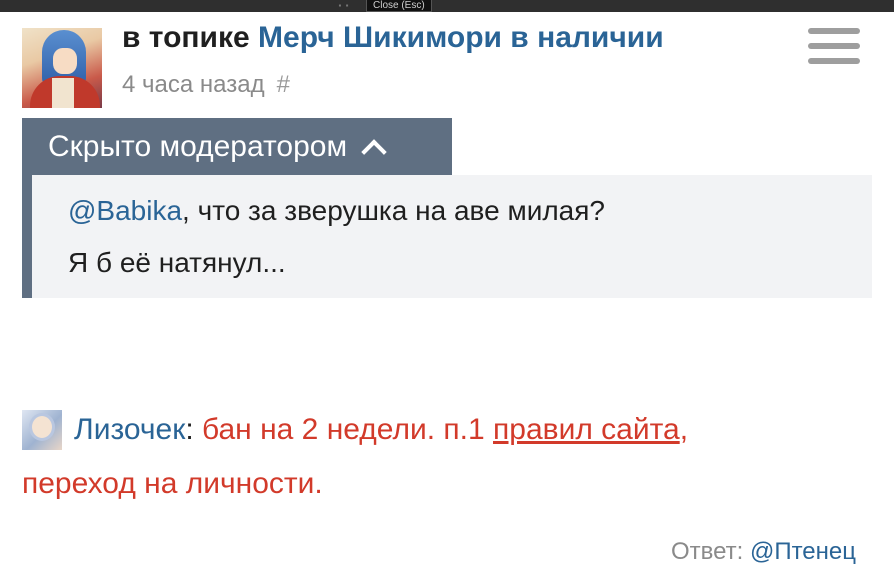 The width and height of the screenshot is (894, 587). Describe the element at coordinates (283, 84) in the screenshot. I see `permalink-link: #` at that location.